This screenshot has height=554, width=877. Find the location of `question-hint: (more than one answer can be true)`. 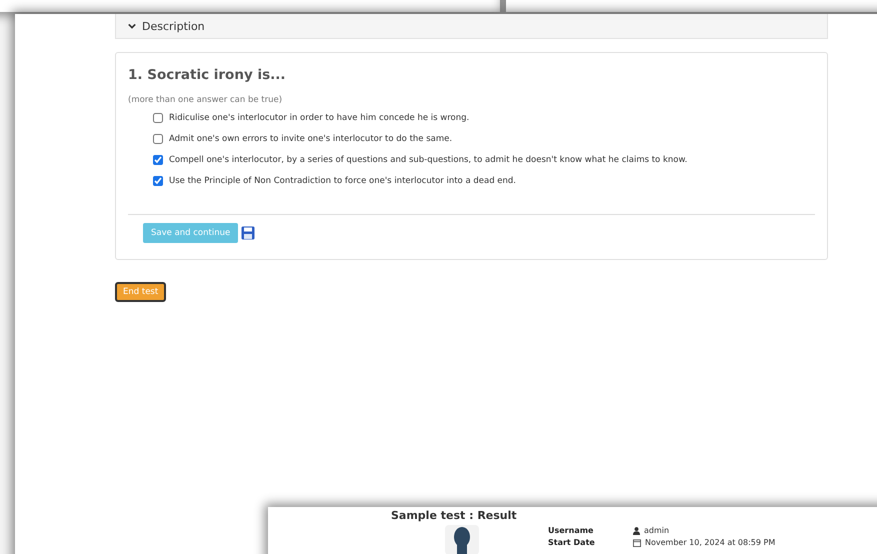

question-hint: (more than one answer can be true) is located at coordinates (206, 100).